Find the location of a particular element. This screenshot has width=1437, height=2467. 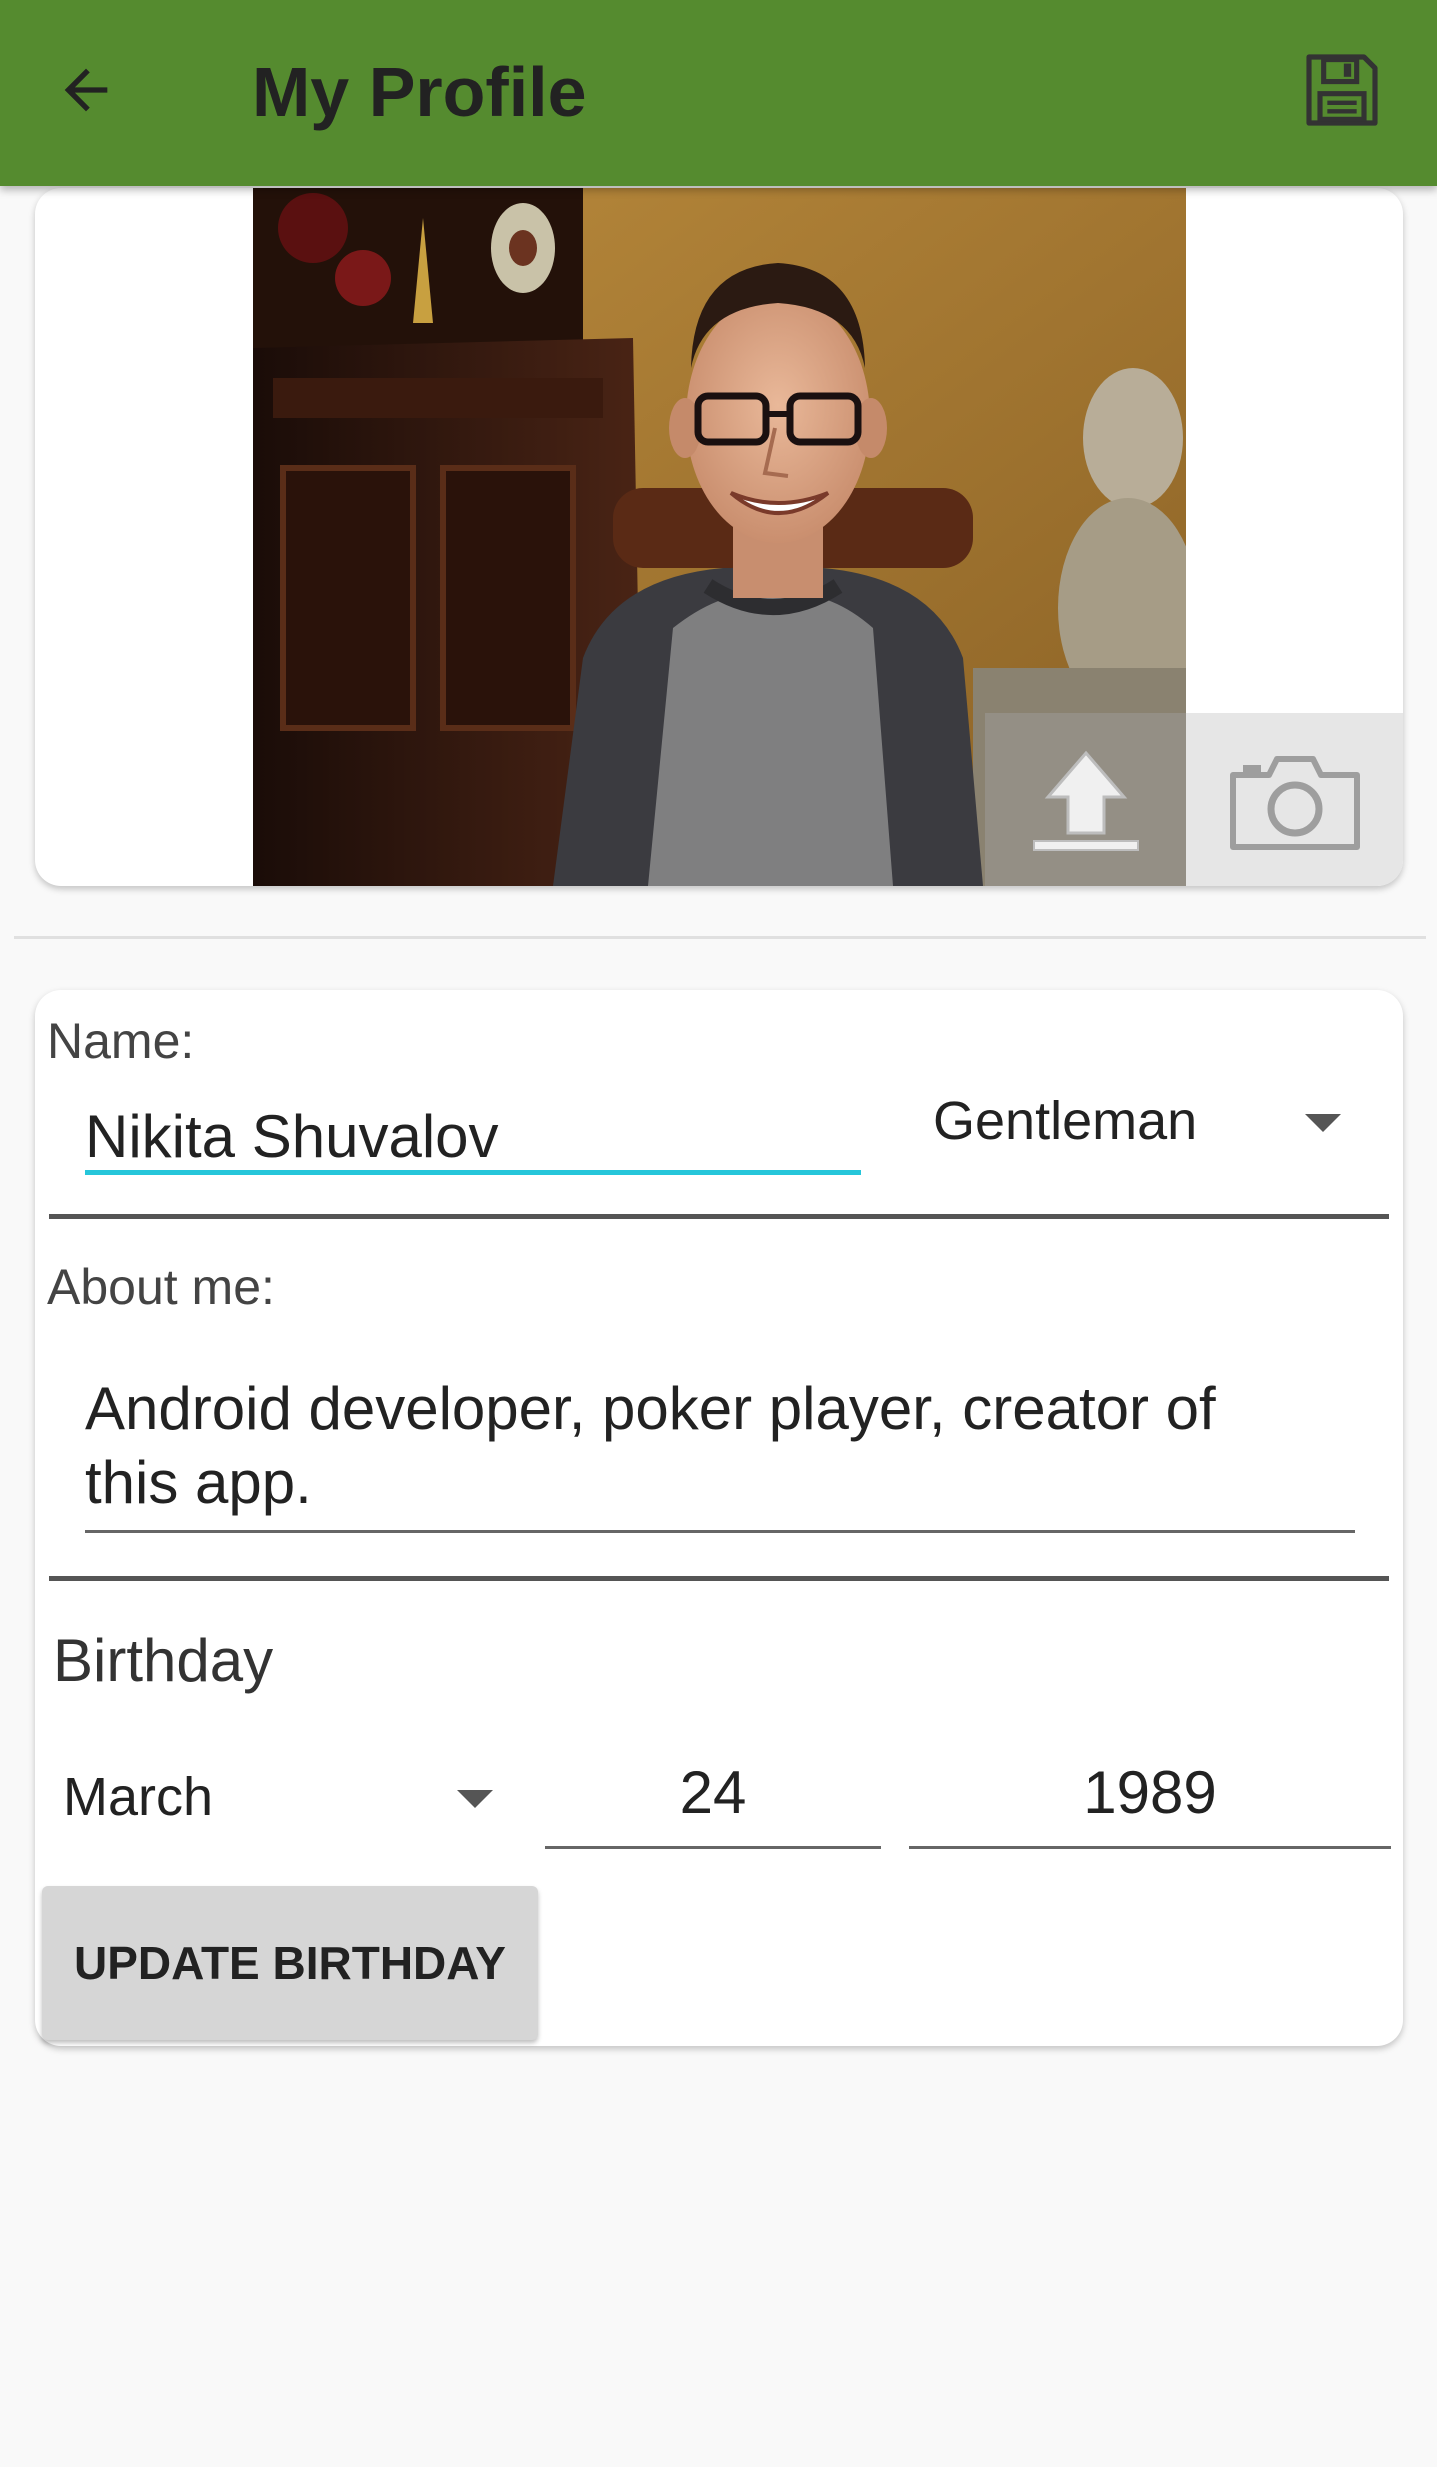

save-button is located at coordinates (1342, 90).